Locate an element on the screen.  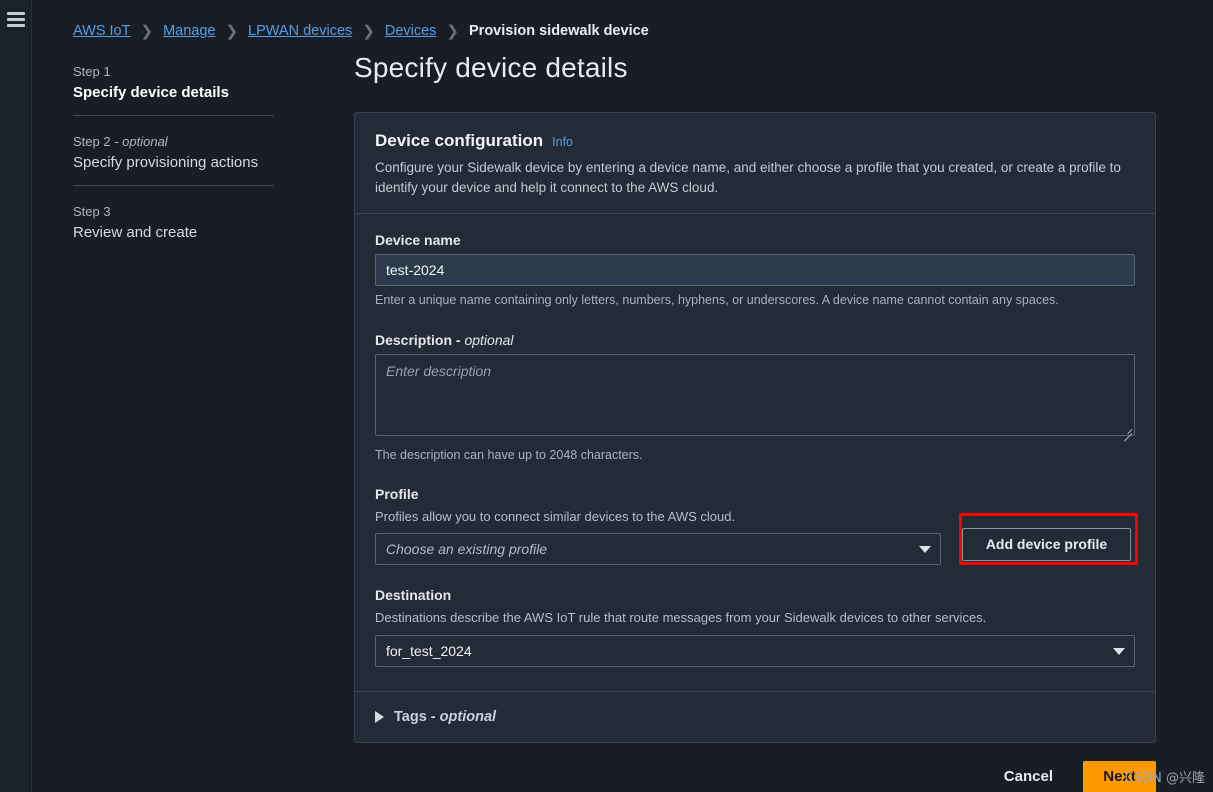
add-device-profile-zone: Add device profile is located at coordinates (1048, 539).